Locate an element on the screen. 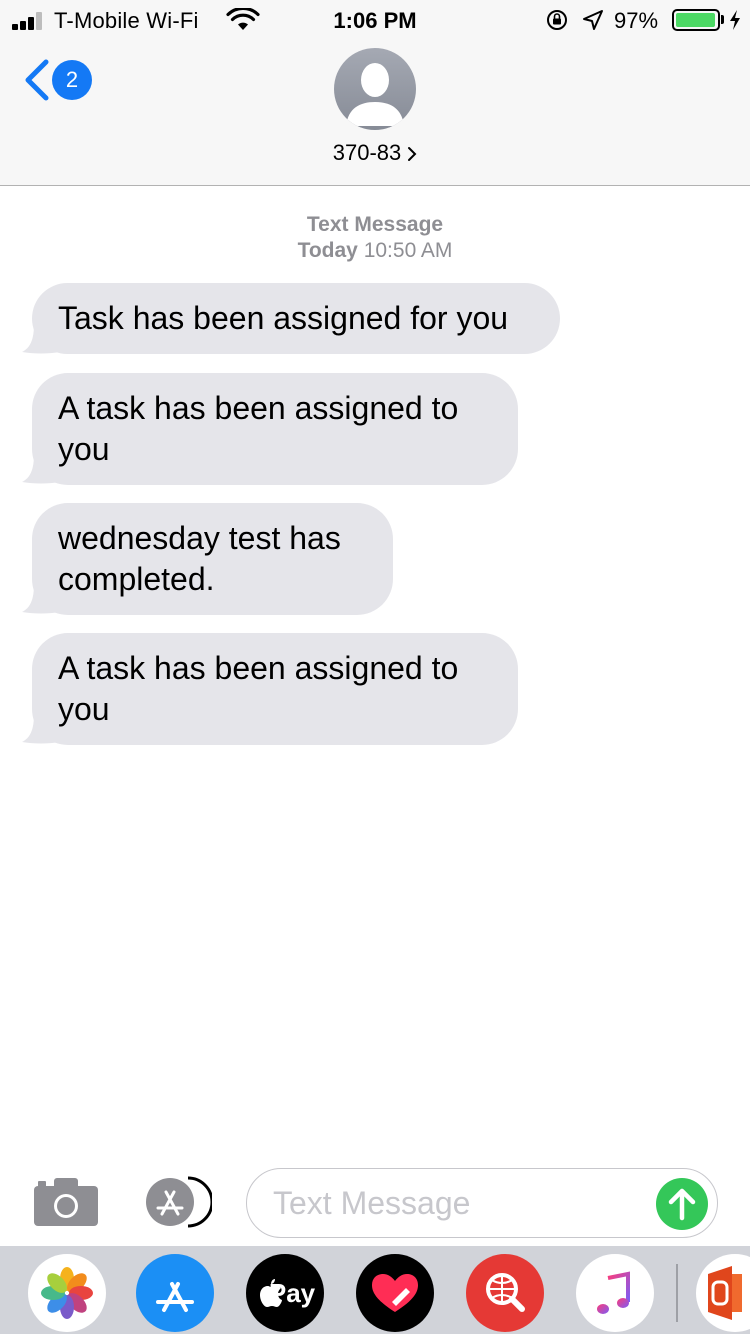  send-button is located at coordinates (682, 1204).